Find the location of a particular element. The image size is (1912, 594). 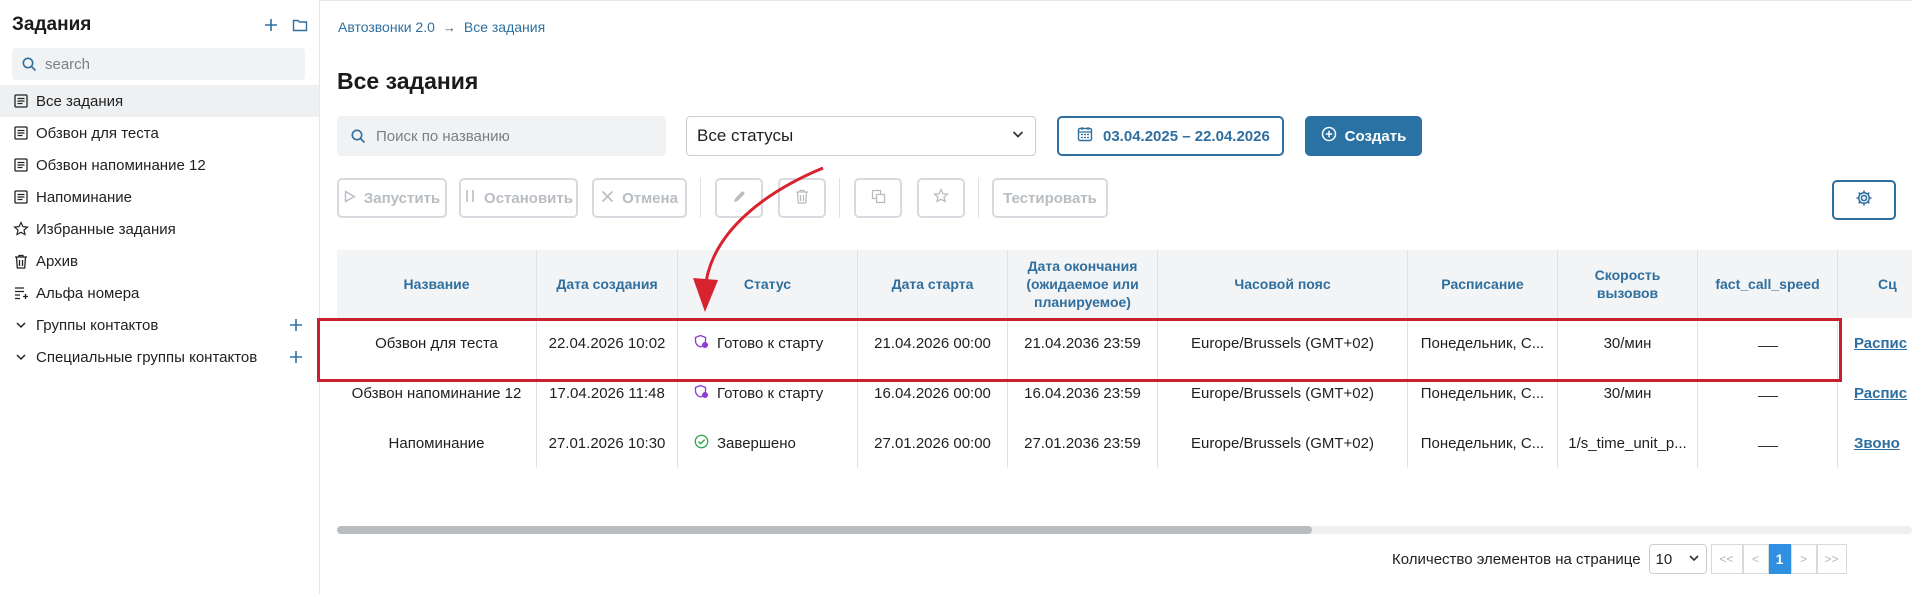

status-label: Готово к старту is located at coordinates (770, 393).